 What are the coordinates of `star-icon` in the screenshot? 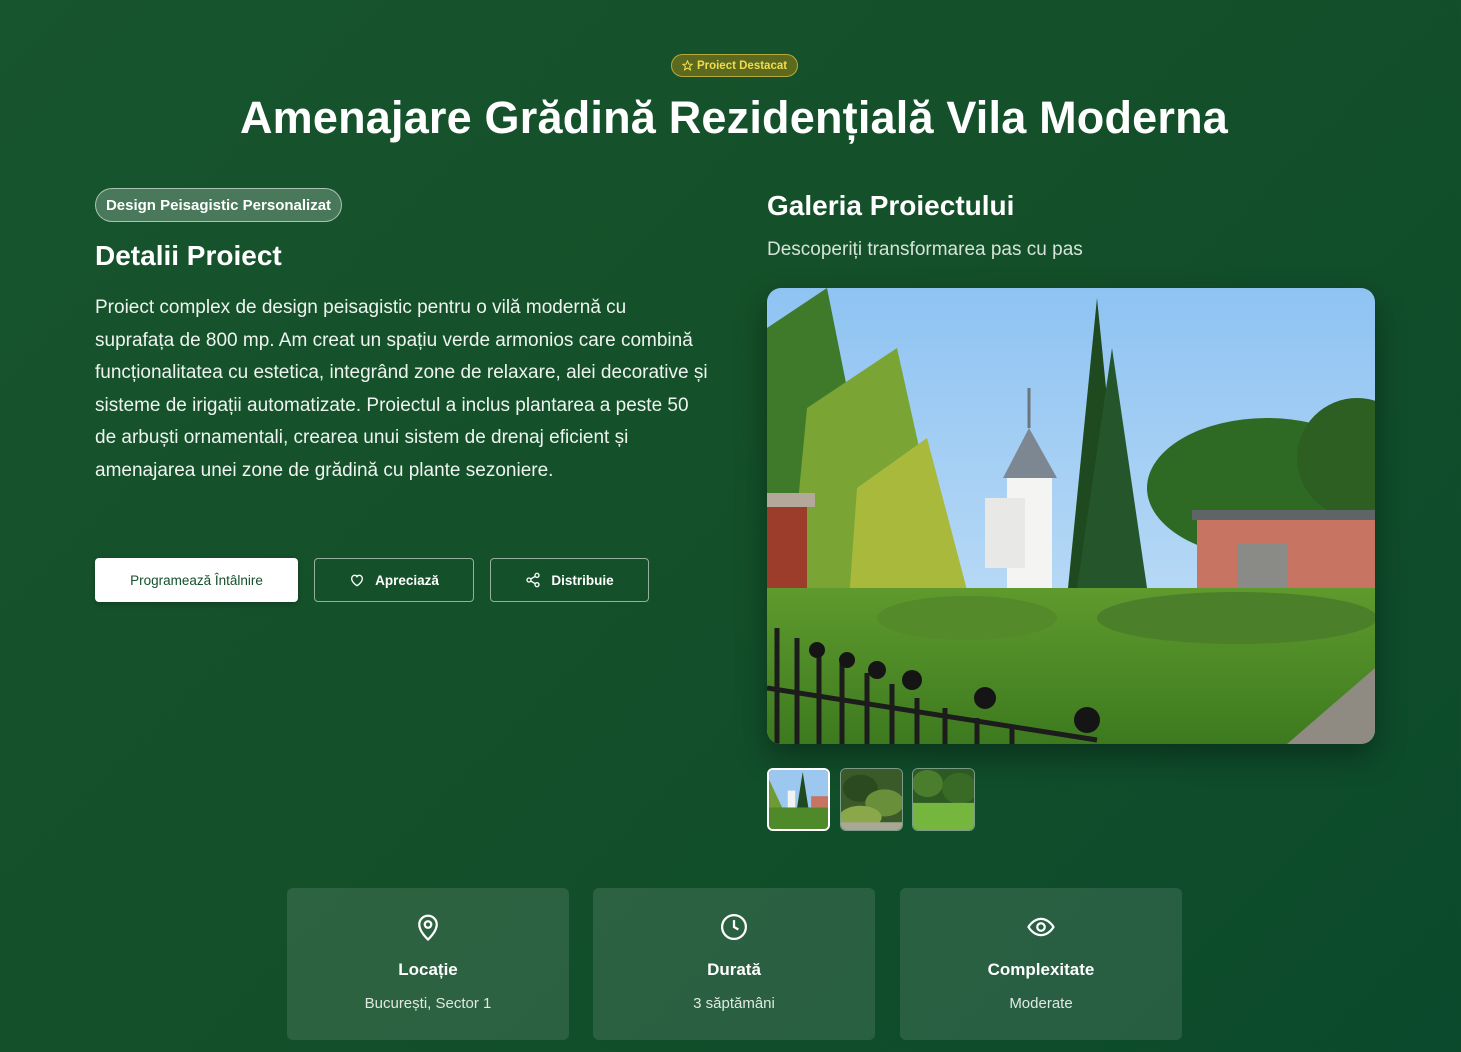 It's located at (687, 65).